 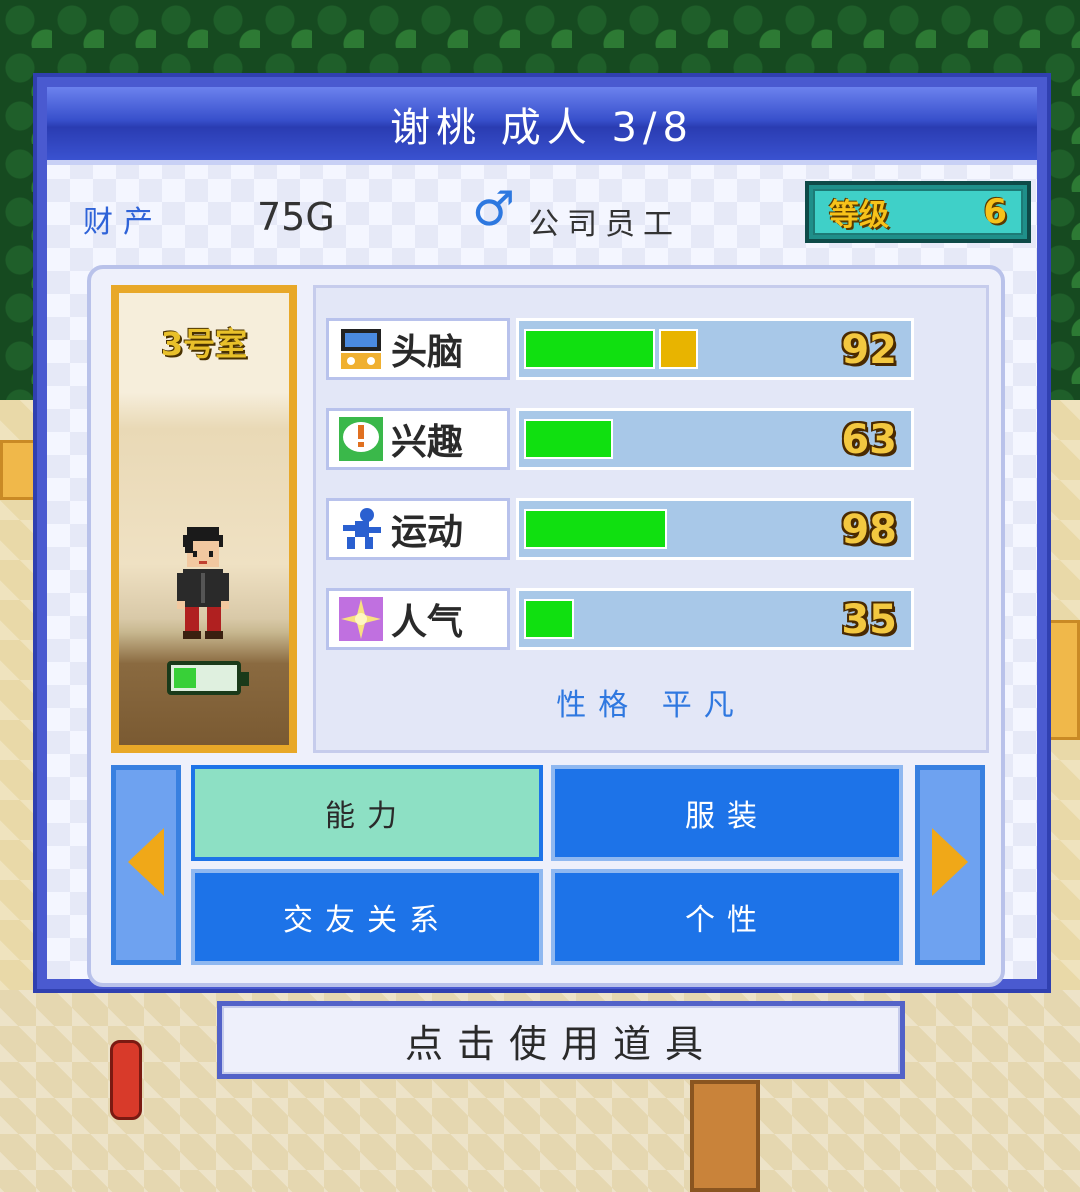 I want to click on level-badge: 等级 6, so click(x=918, y=212).